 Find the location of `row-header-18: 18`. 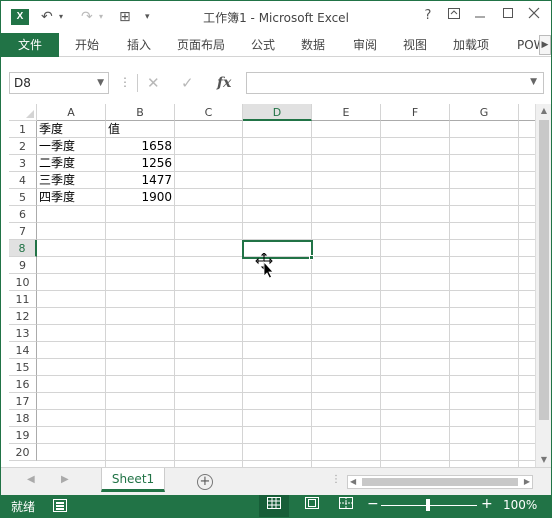

row-header-18: 18 is located at coordinates (23, 418).